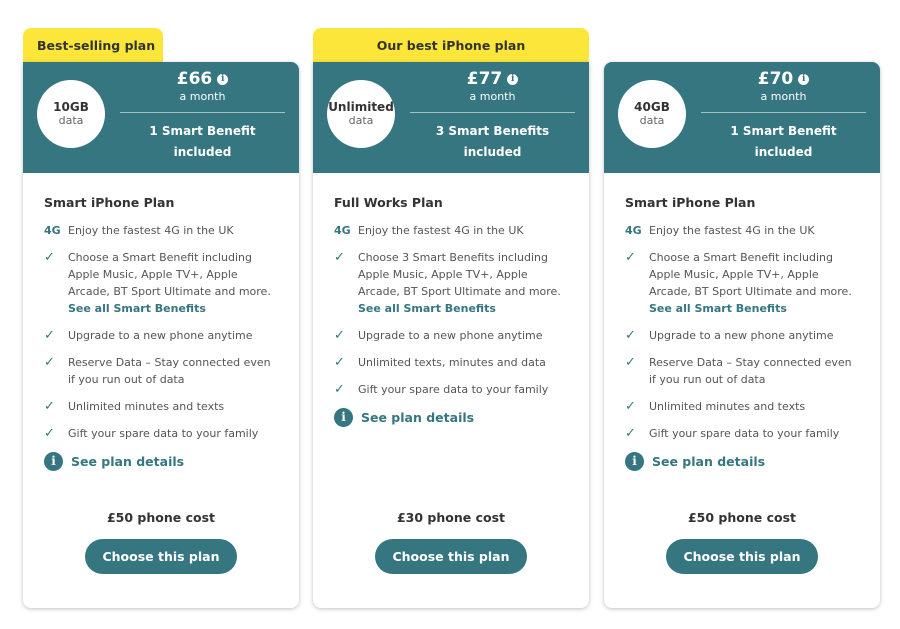  What do you see at coordinates (451, 45) in the screenshot?
I see `ribbon-badge: Our best iPhone plan` at bounding box center [451, 45].